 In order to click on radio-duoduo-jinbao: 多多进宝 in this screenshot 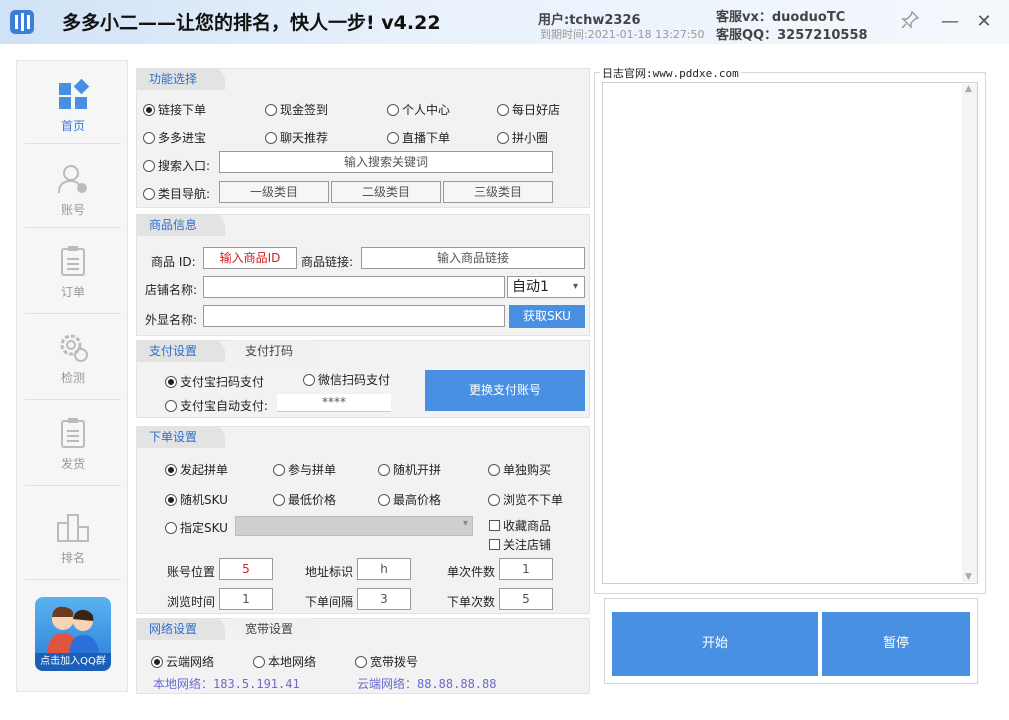, I will do `click(174, 137)`.